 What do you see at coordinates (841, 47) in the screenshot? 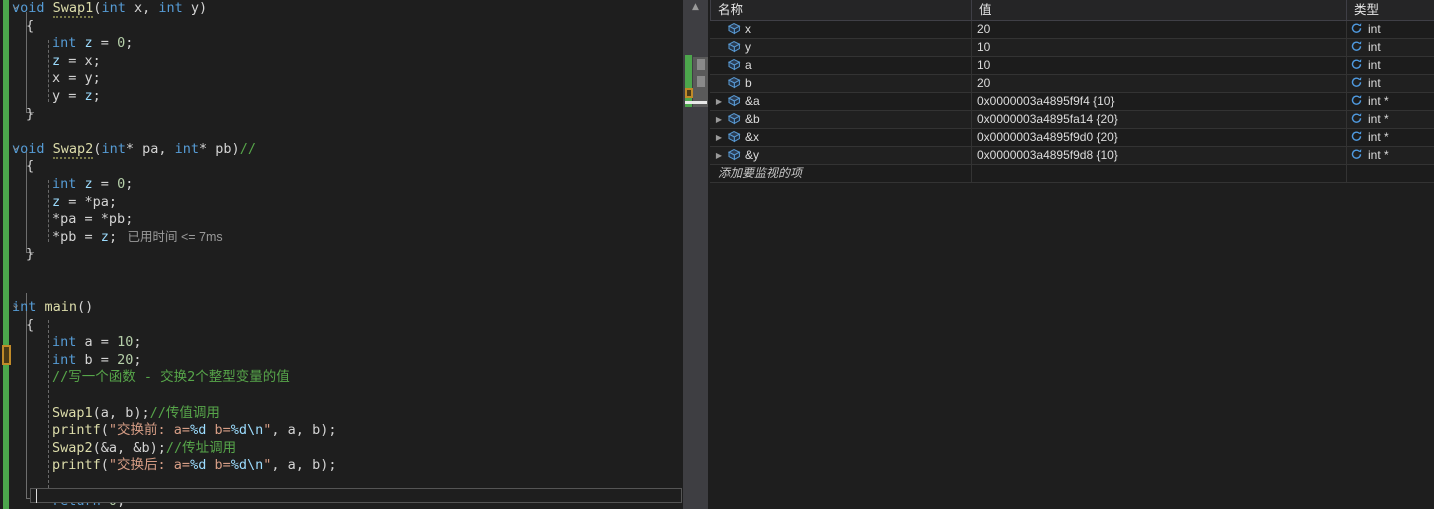
I see `watch-row-name-cell: ▶y` at bounding box center [841, 47].